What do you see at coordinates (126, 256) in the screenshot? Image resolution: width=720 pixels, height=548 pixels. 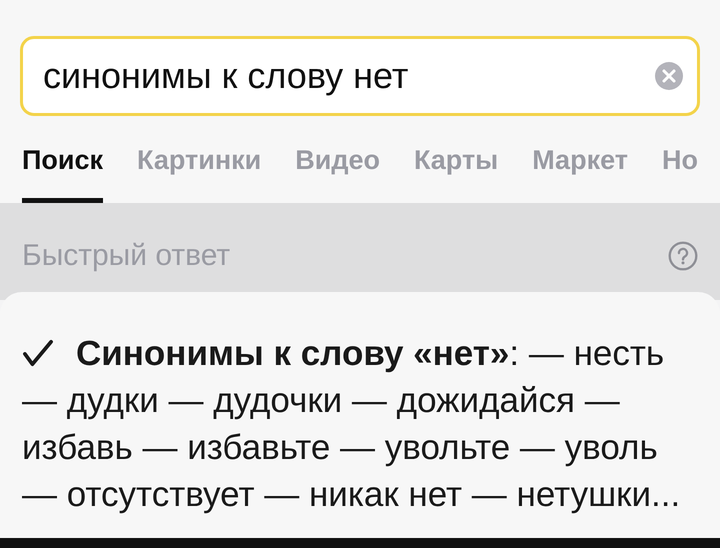 I see `section-title: Быстрый ответ` at bounding box center [126, 256].